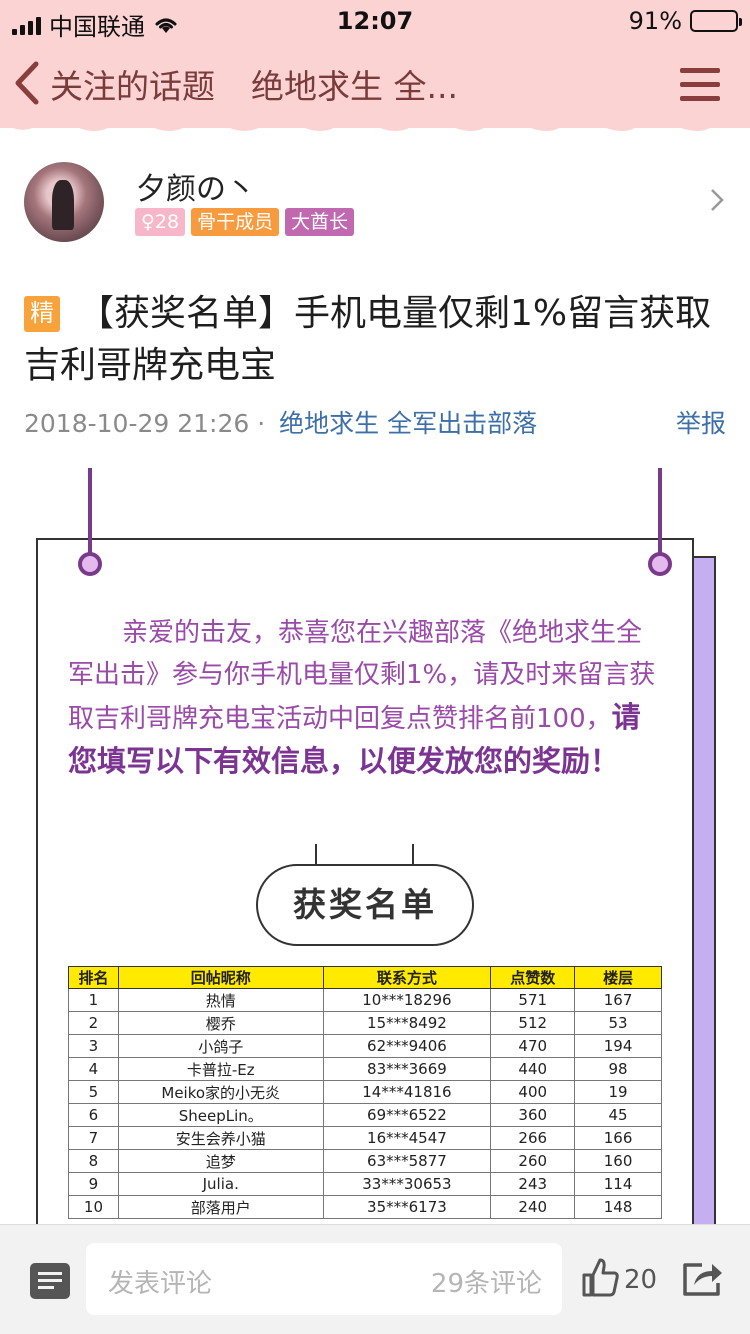 Image resolution: width=750 pixels, height=1334 pixels. What do you see at coordinates (375, 21) in the screenshot?
I see `status-bar: 中国联通 12:07 91%` at bounding box center [375, 21].